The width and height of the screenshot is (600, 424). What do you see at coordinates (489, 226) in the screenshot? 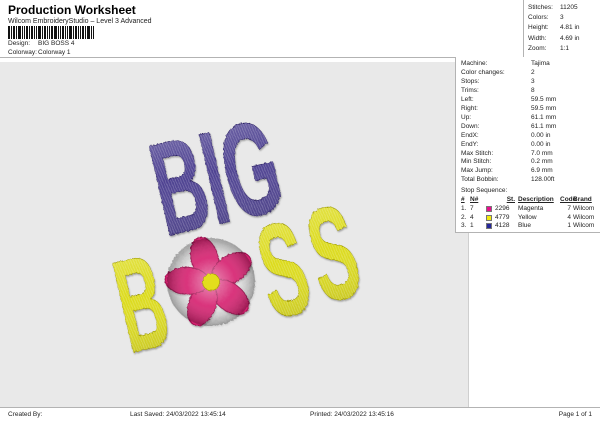
I see `thread-swatch-blue` at bounding box center [489, 226].